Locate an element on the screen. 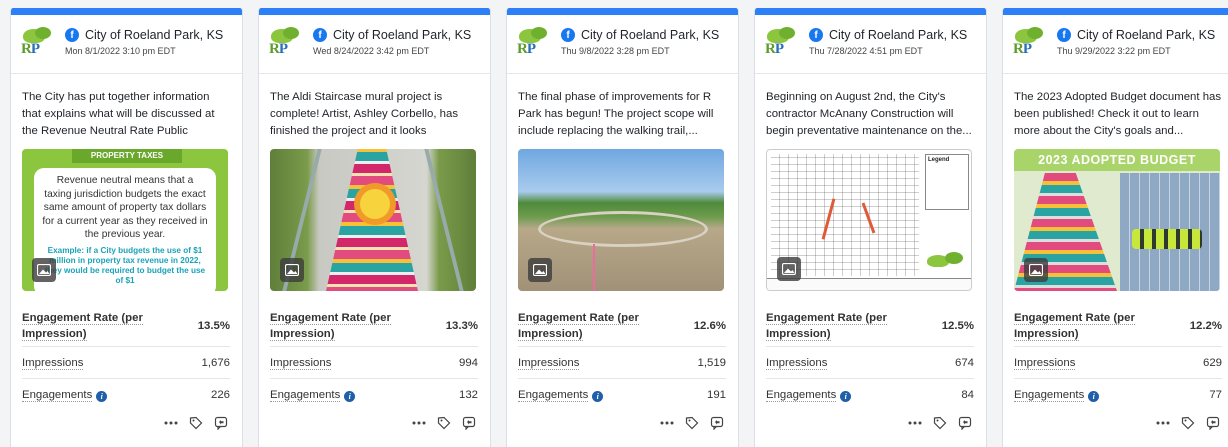 The image size is (1228, 447). impressions-row: Impressions 1,676 is located at coordinates (126, 363).